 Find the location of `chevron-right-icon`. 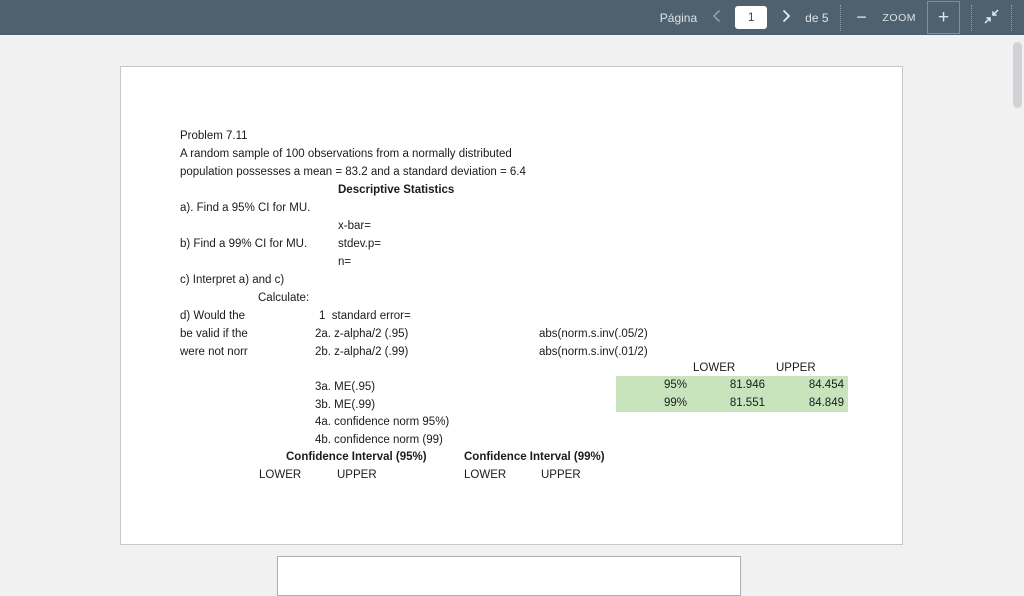

chevron-right-icon is located at coordinates (786, 17).